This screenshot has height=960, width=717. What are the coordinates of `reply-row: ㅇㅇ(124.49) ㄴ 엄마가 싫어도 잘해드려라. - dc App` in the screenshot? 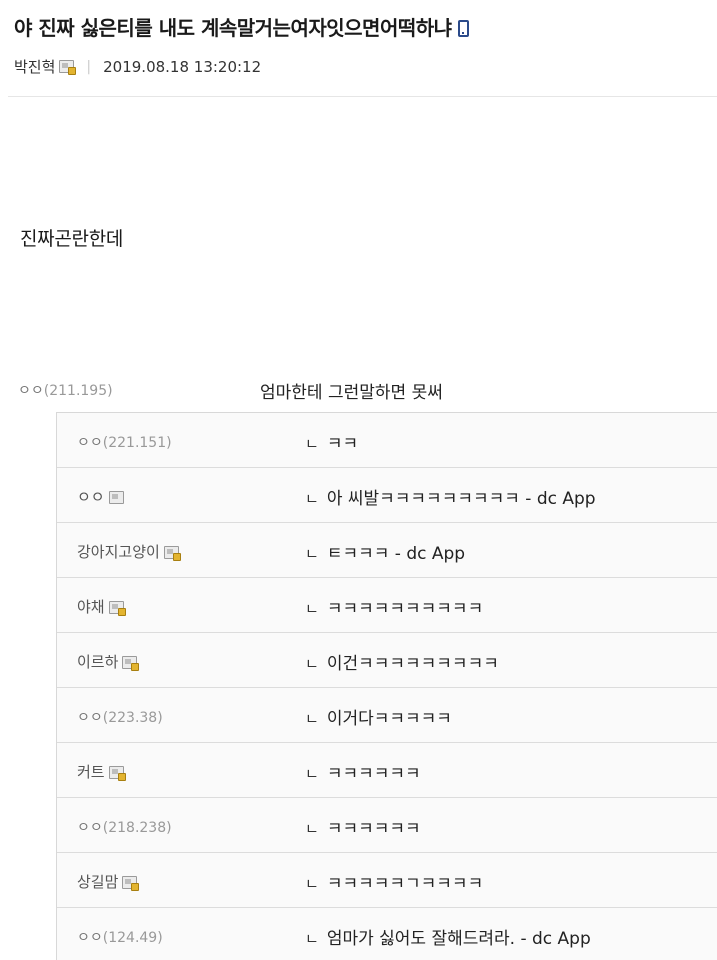 It's located at (387, 934).